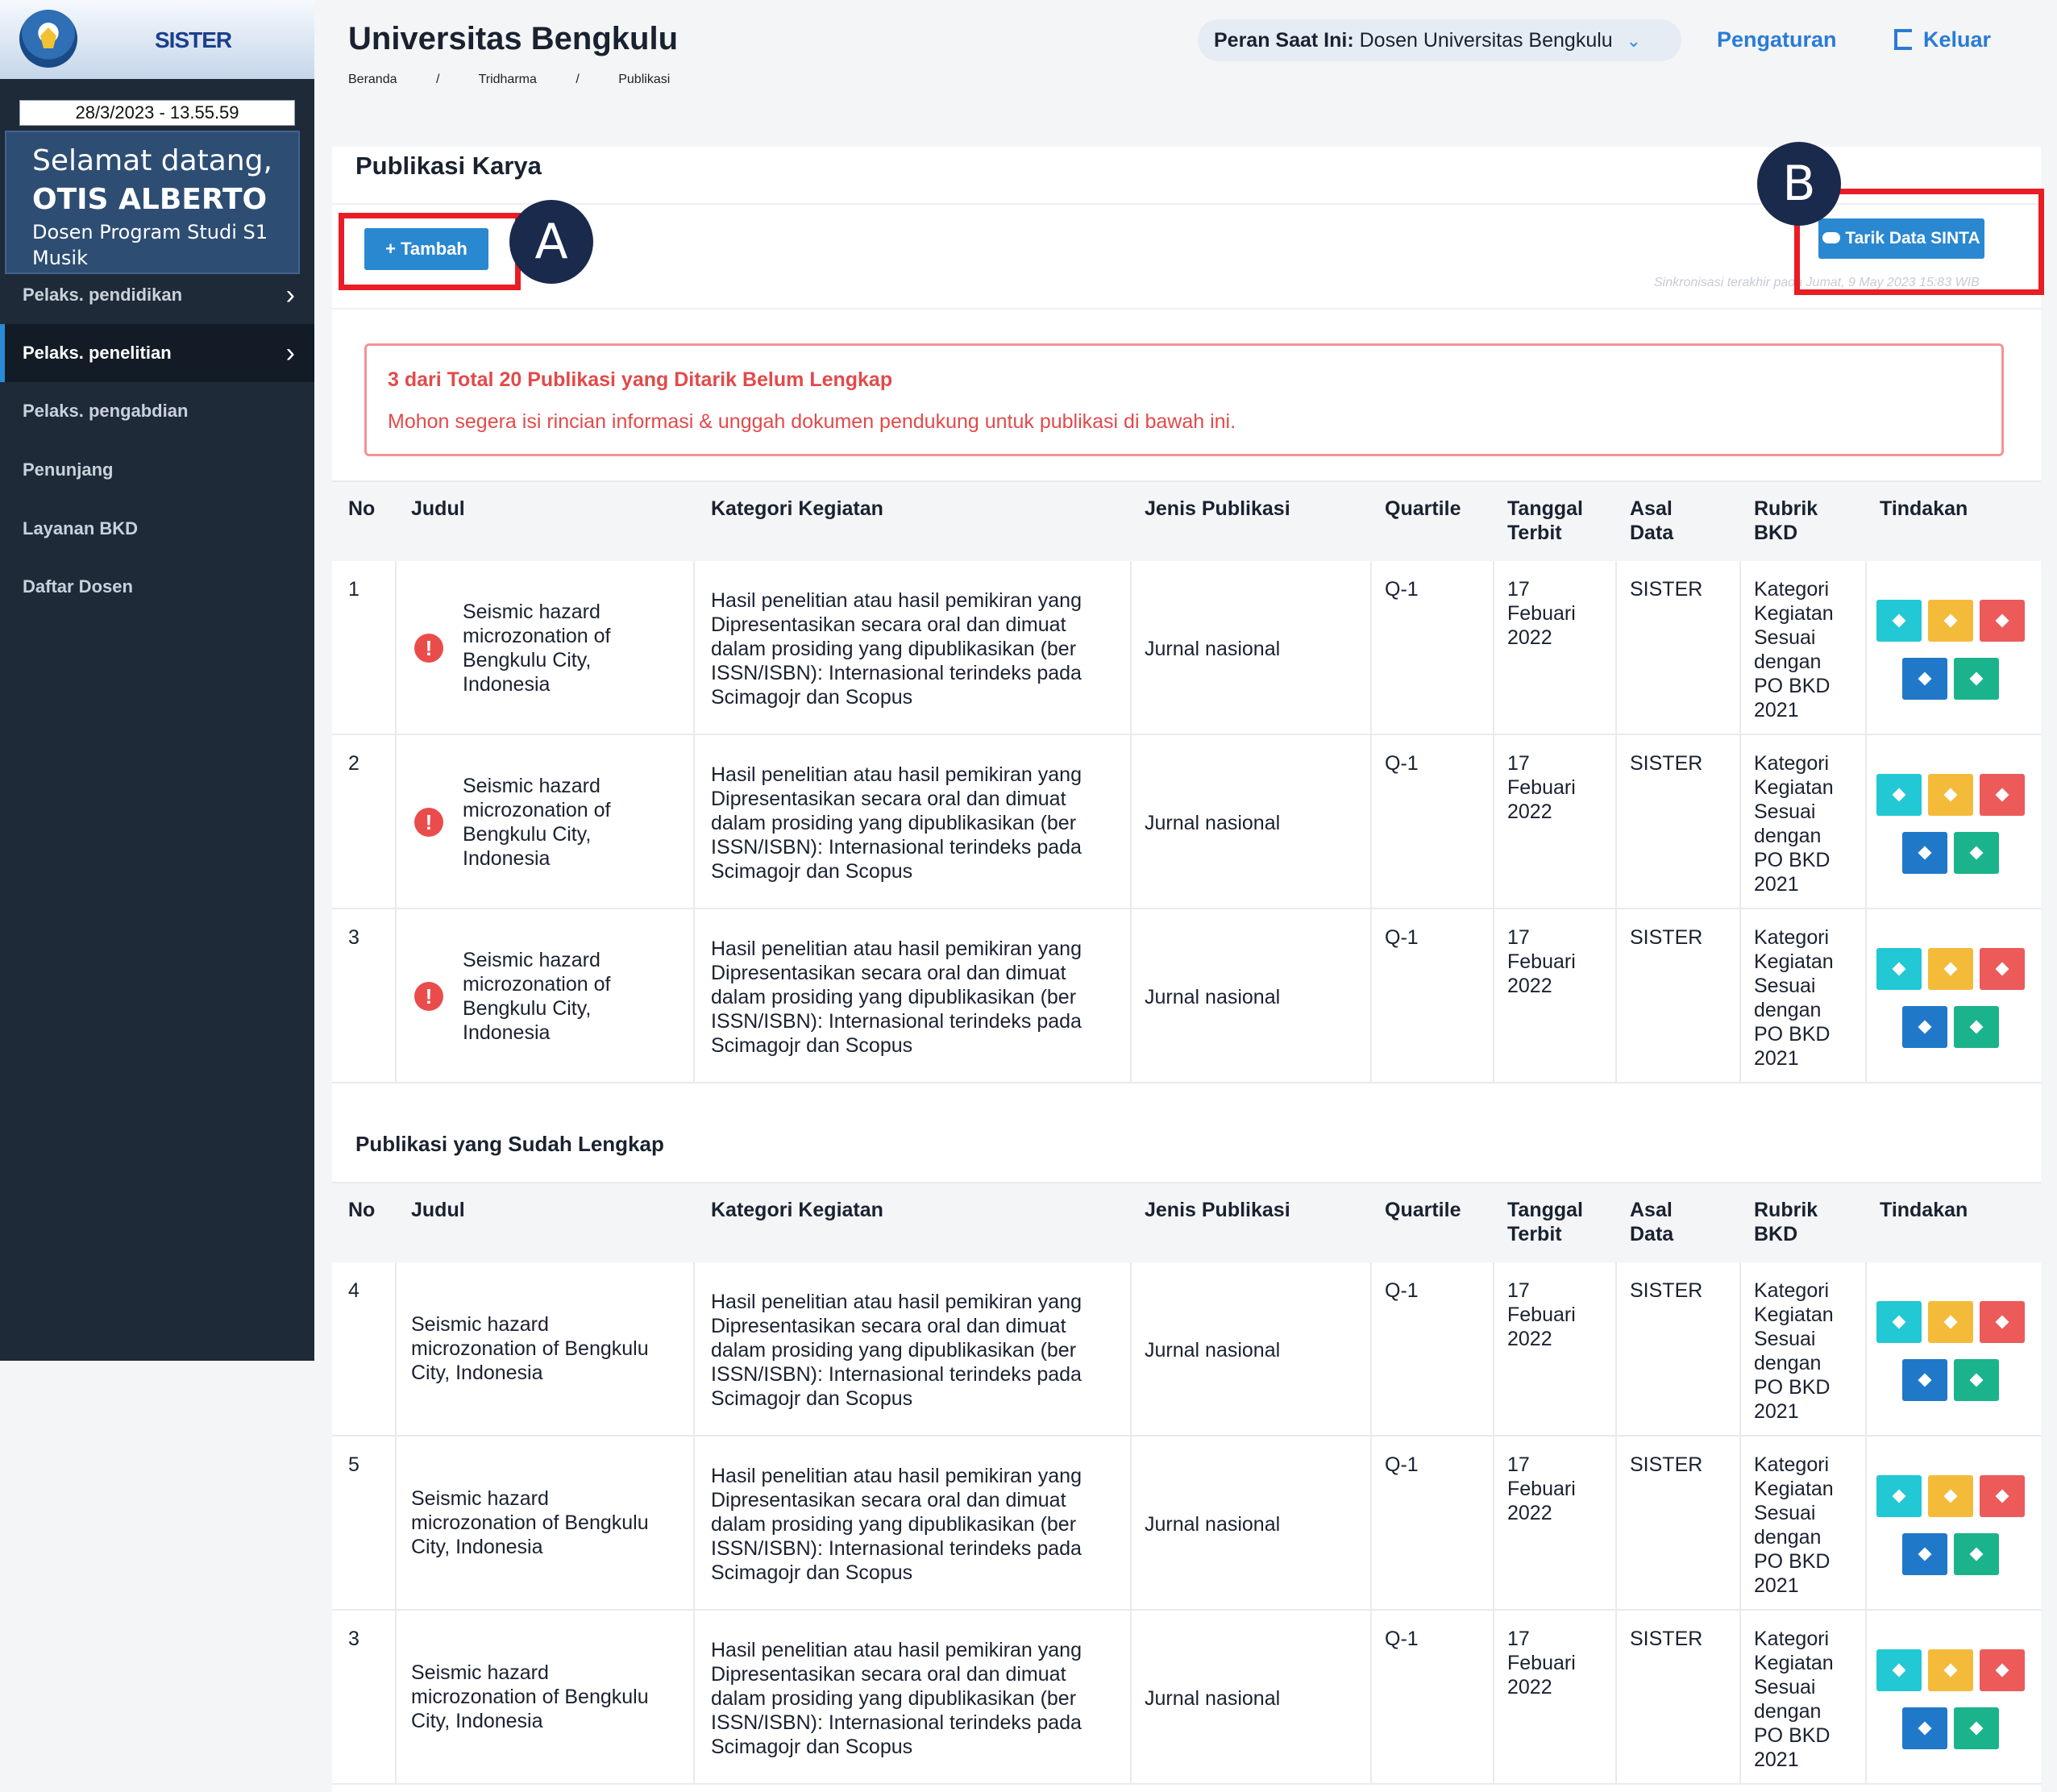 The width and height of the screenshot is (2057, 1792). Describe the element at coordinates (537, 984) in the screenshot. I see `text-line: microzonation of` at that location.